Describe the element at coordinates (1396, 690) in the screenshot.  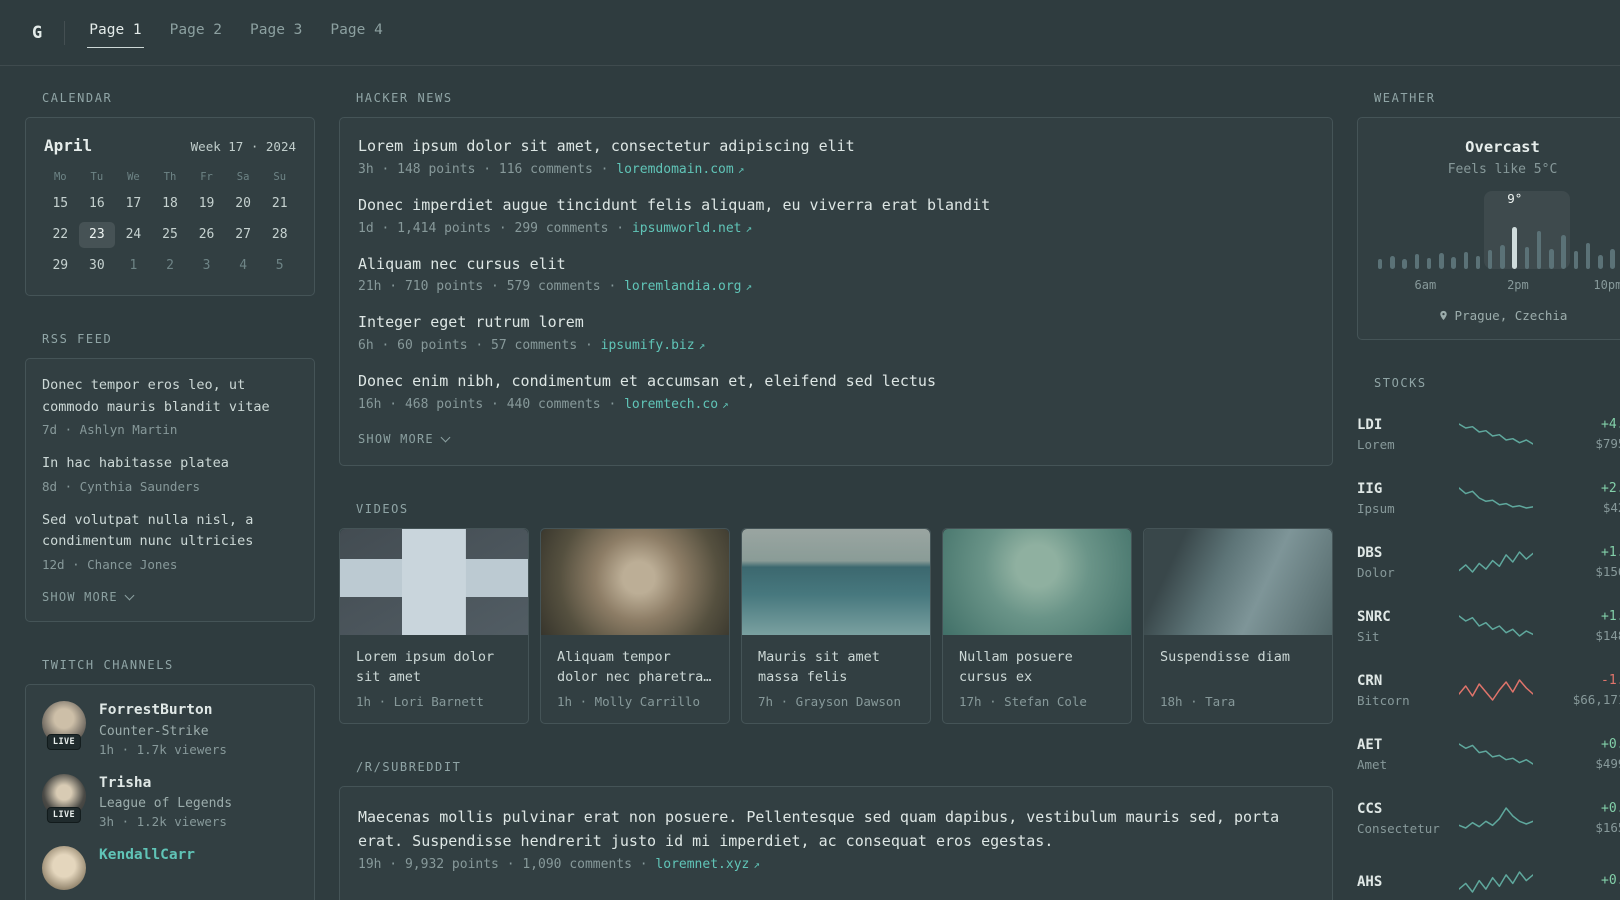
I see `stock-id: CRN Bitcorn` at that location.